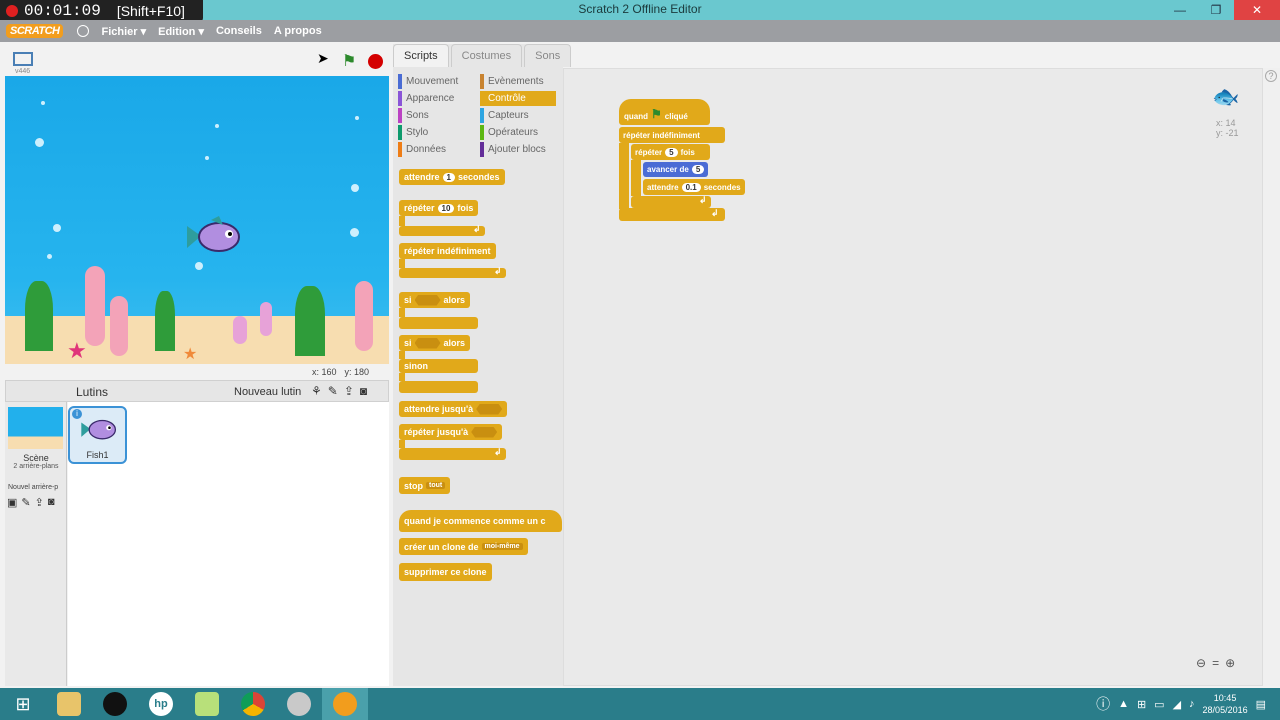 The image size is (1280, 720). Describe the element at coordinates (51, 502) in the screenshot. I see `camera-backdrop-icon: ◙` at that location.